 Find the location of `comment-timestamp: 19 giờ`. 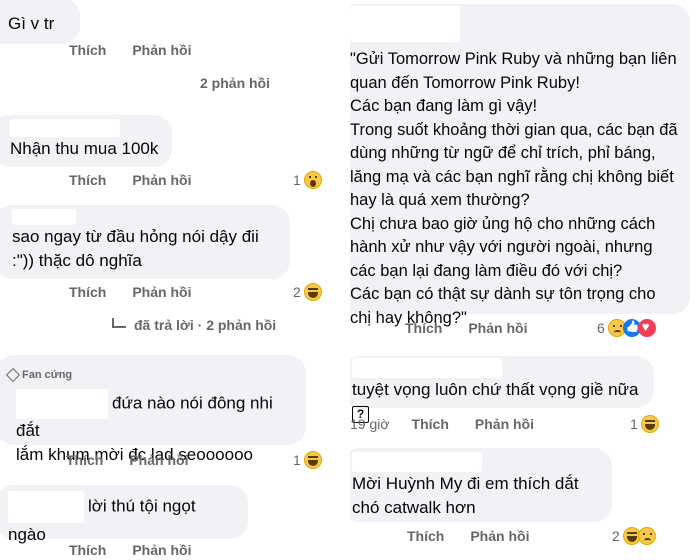

comment-timestamp: 19 giờ is located at coordinates (370, 424).